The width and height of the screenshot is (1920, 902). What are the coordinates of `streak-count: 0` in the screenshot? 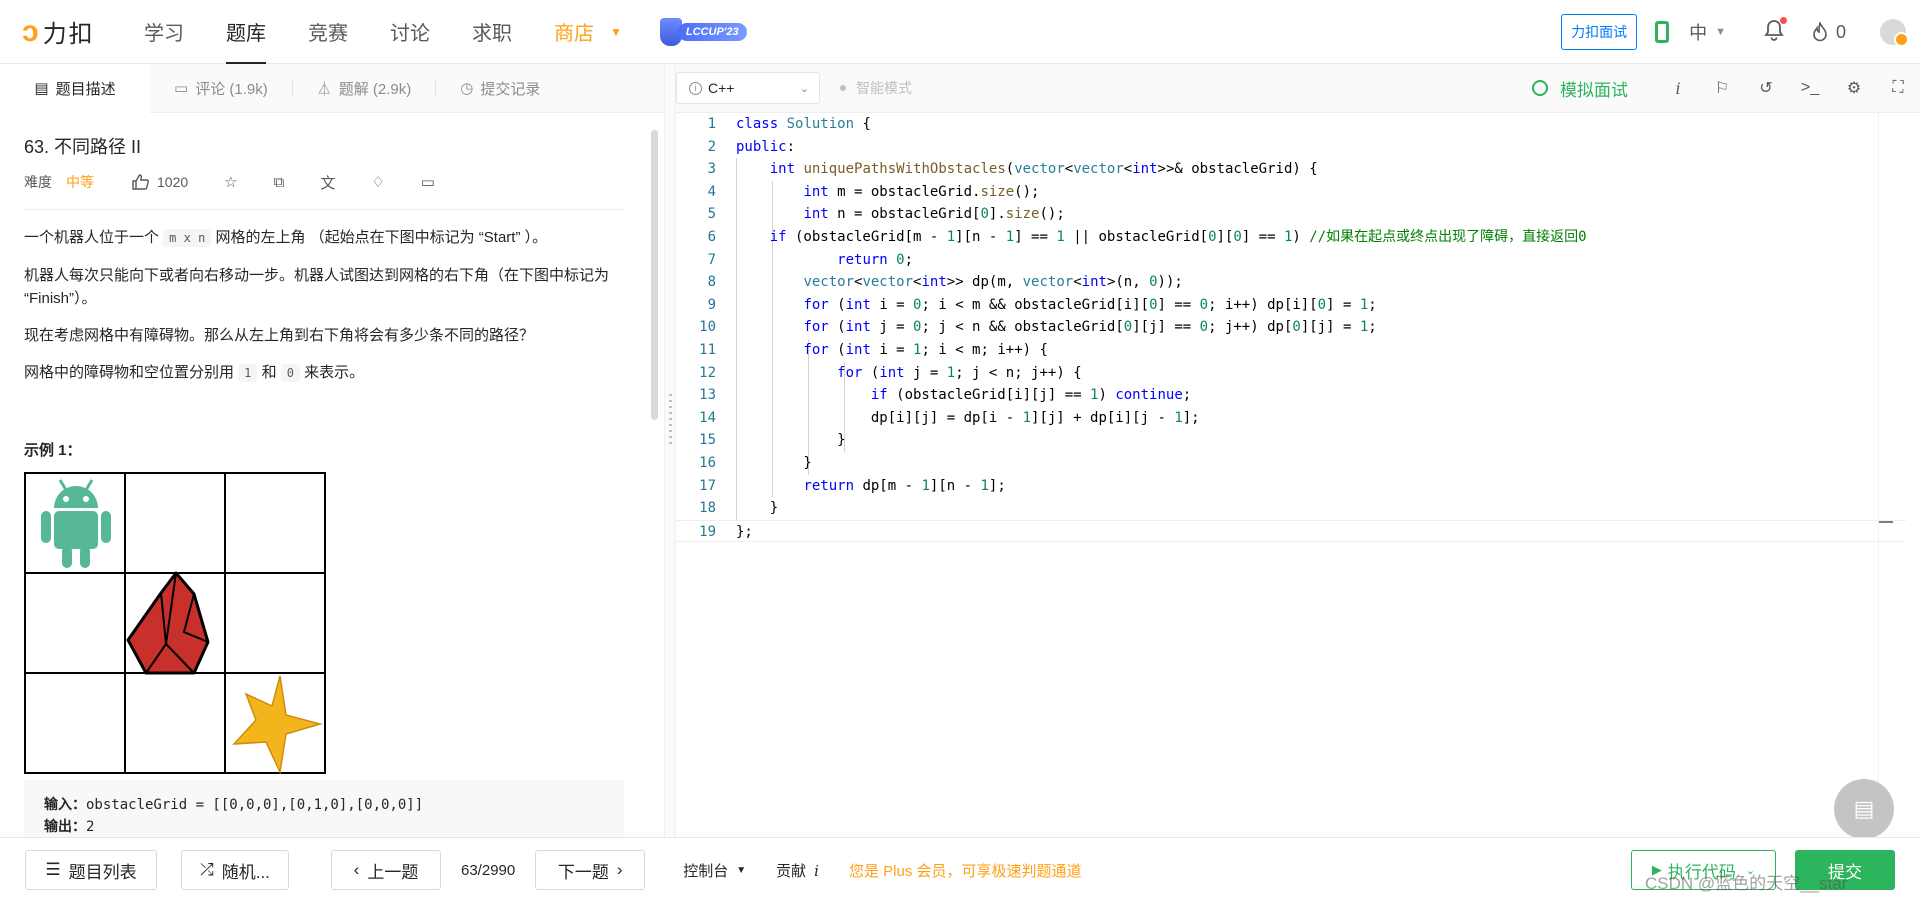 It's located at (1840, 31).